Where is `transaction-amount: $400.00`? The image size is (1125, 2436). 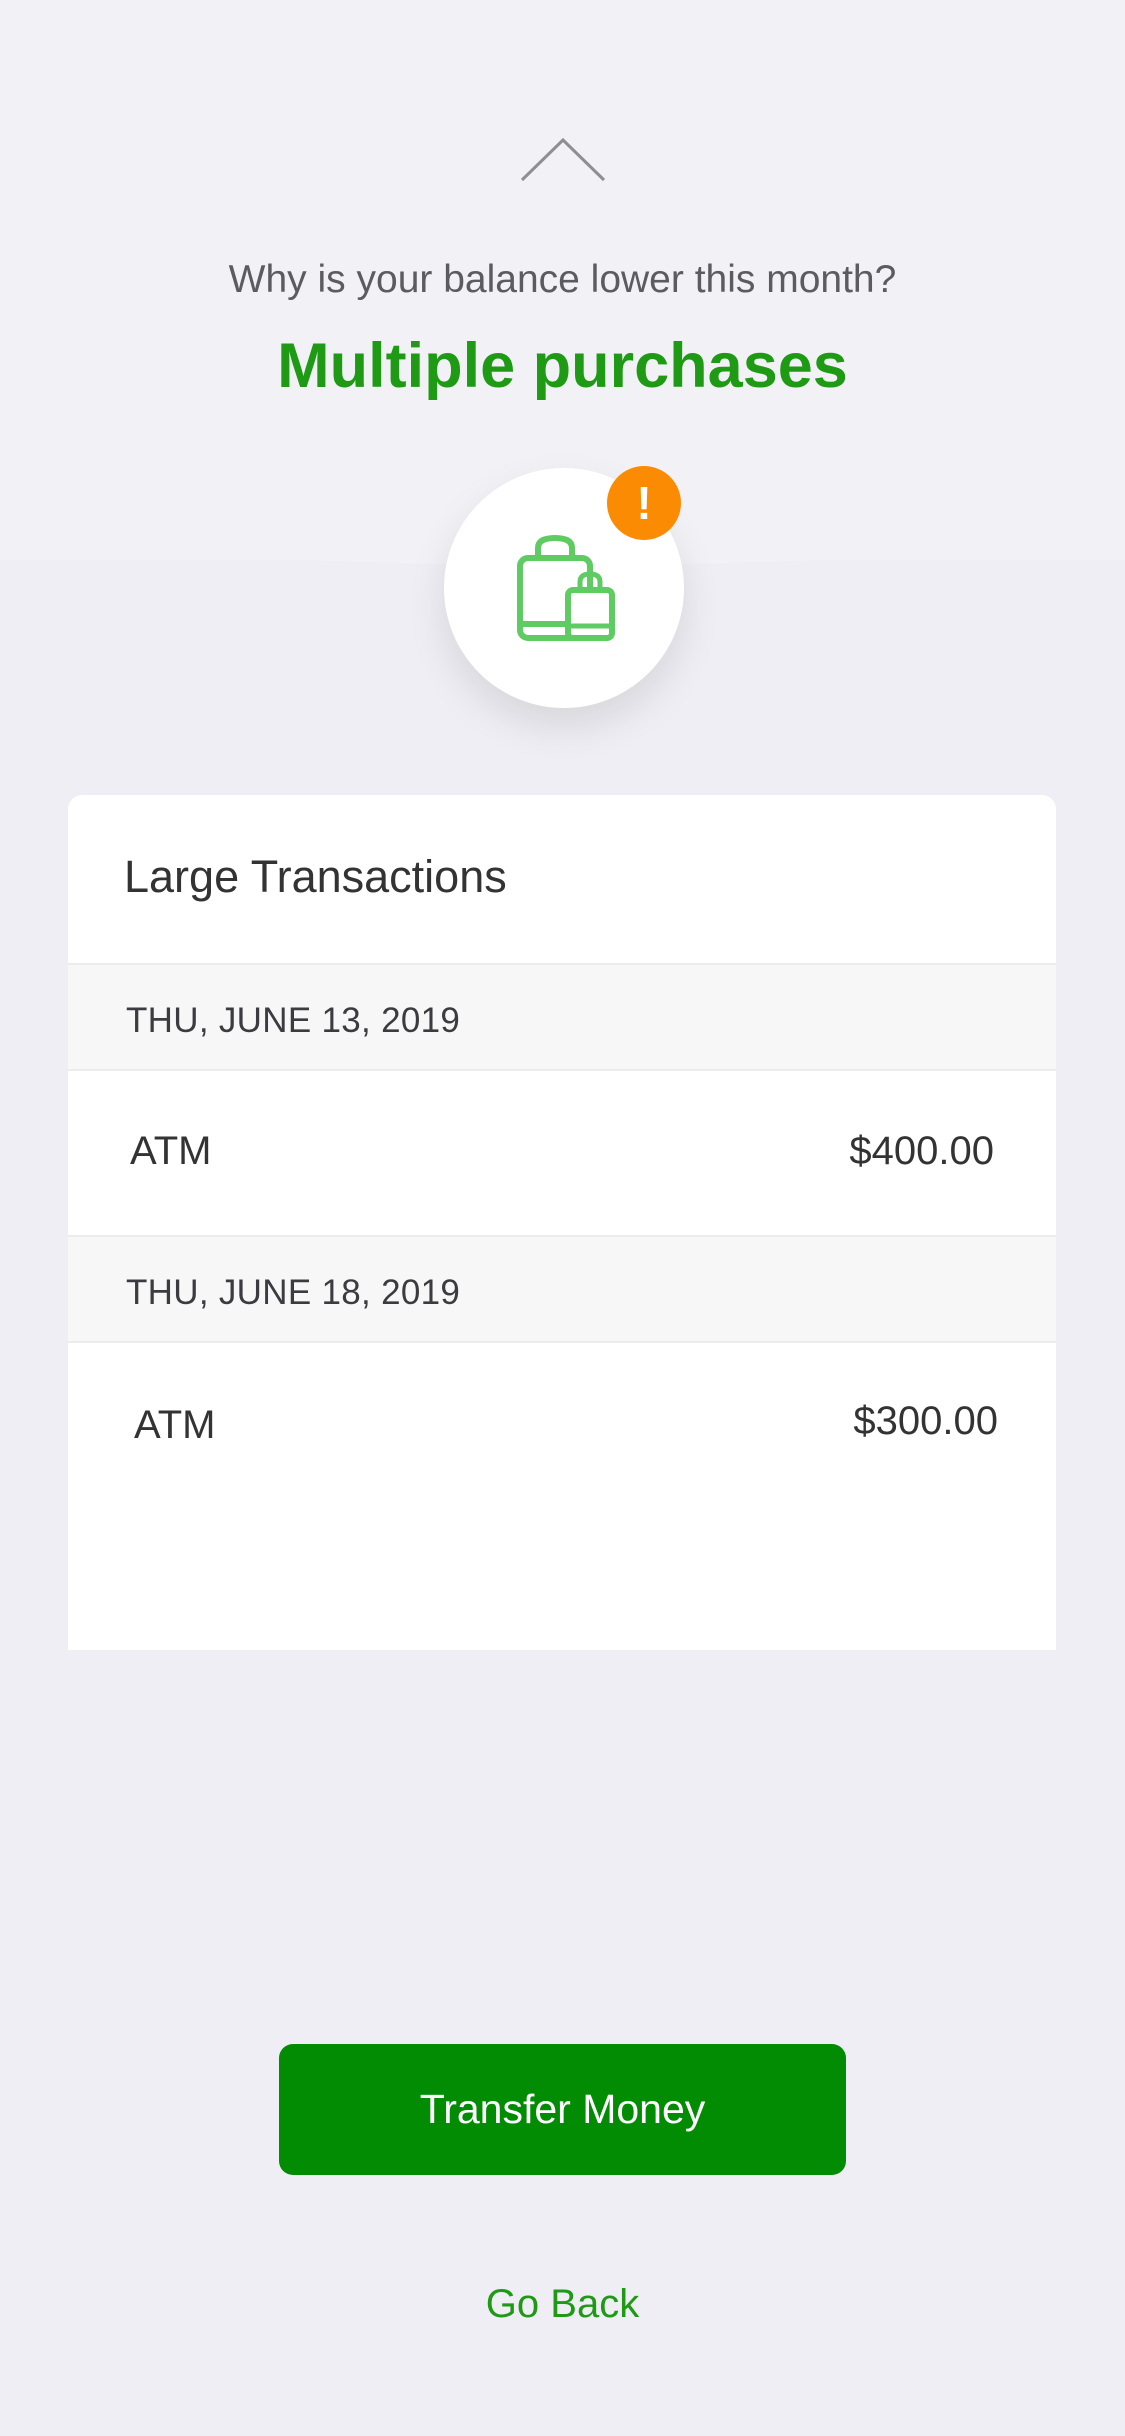 transaction-amount: $400.00 is located at coordinates (921, 1151).